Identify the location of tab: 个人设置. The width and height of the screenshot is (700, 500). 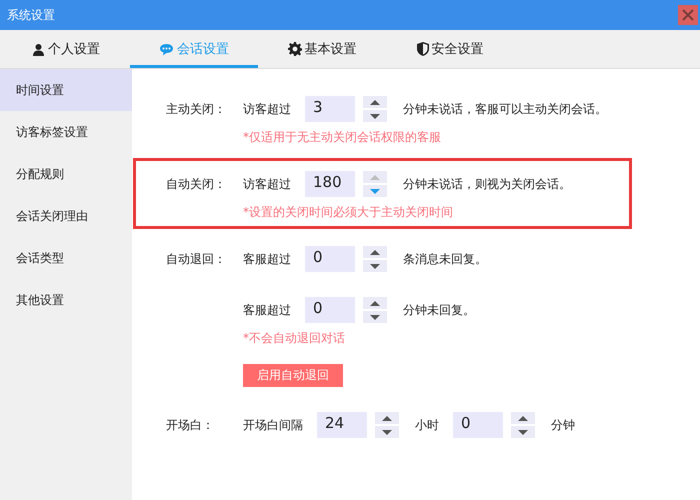
(66, 49).